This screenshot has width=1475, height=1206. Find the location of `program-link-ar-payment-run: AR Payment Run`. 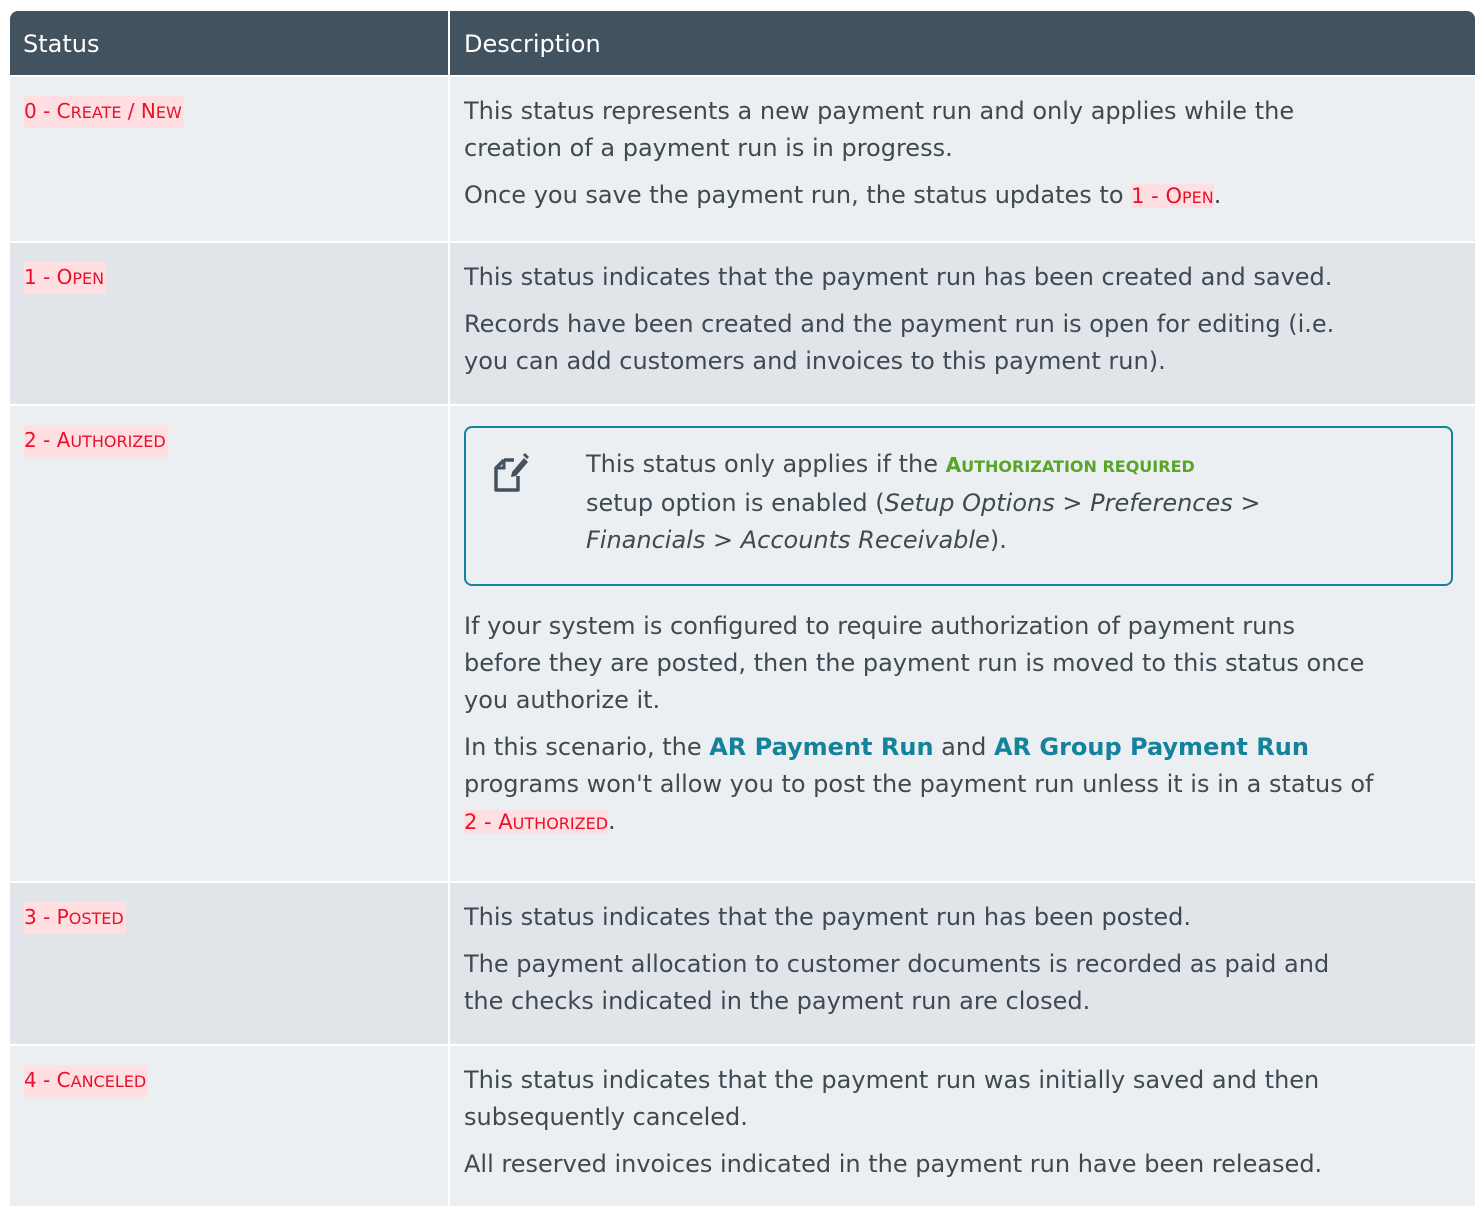

program-link-ar-payment-run: AR Payment Run is located at coordinates (821, 747).